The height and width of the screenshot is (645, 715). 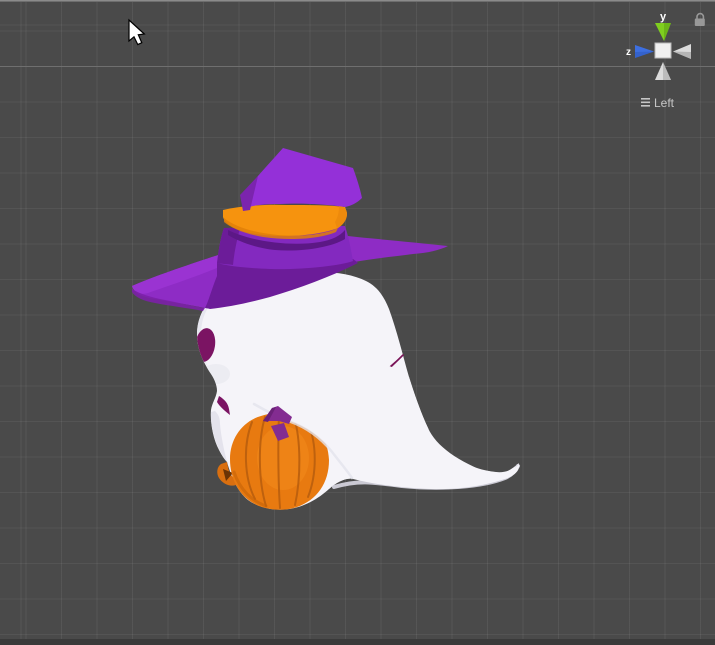 What do you see at coordinates (290, 229) in the screenshot?
I see `witch-hat` at bounding box center [290, 229].